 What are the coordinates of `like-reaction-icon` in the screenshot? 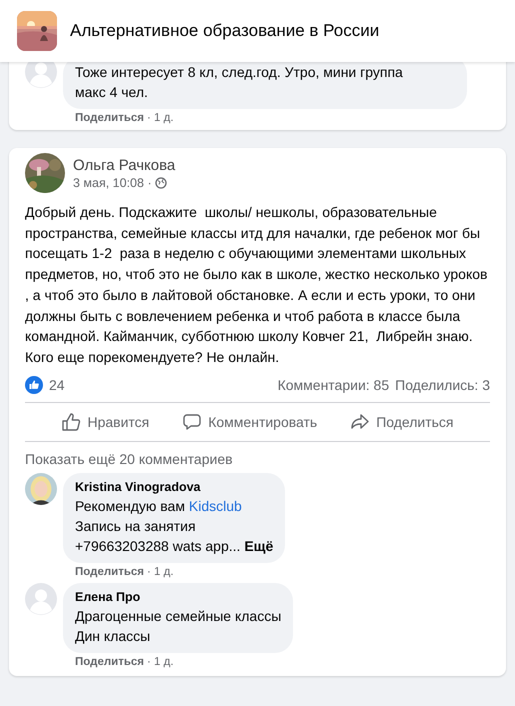 It's located at (34, 385).